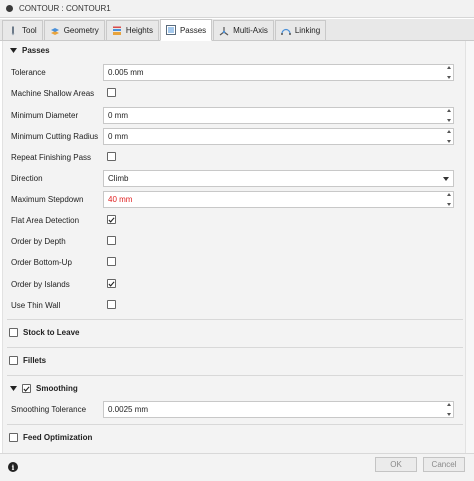 The image size is (474, 481). Describe the element at coordinates (65, 8) in the screenshot. I see `window-title: CONTOUR : CONTOUR1` at that location.